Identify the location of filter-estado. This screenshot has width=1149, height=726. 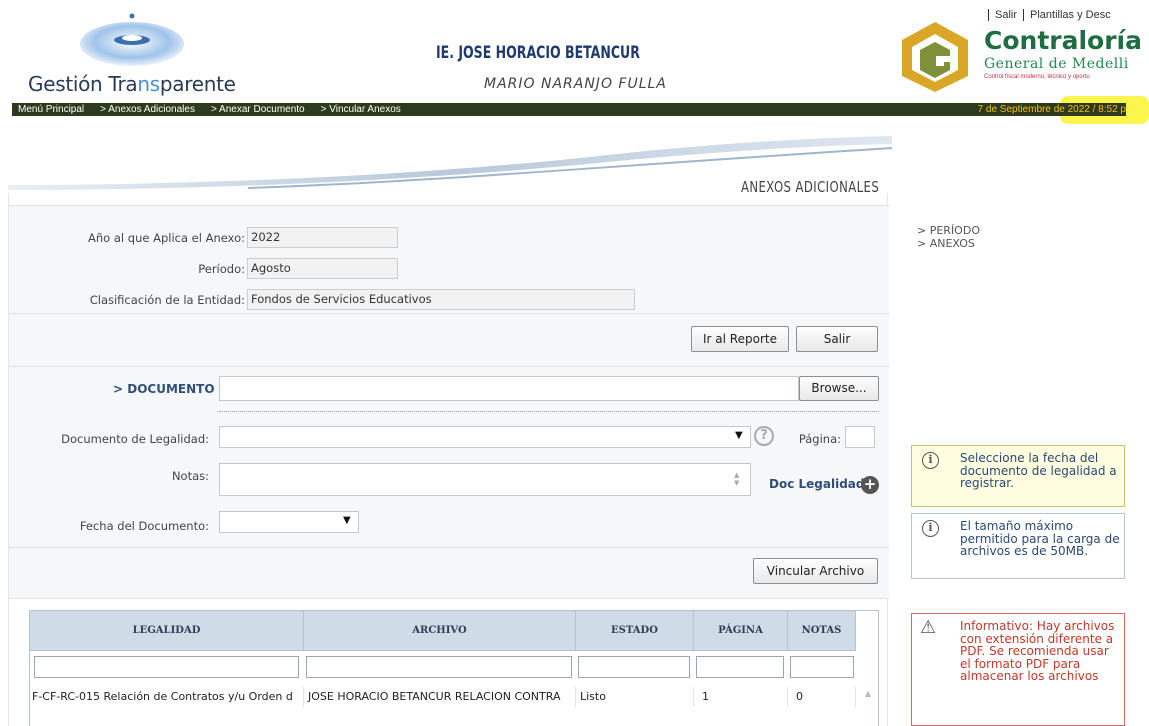
(634, 667).